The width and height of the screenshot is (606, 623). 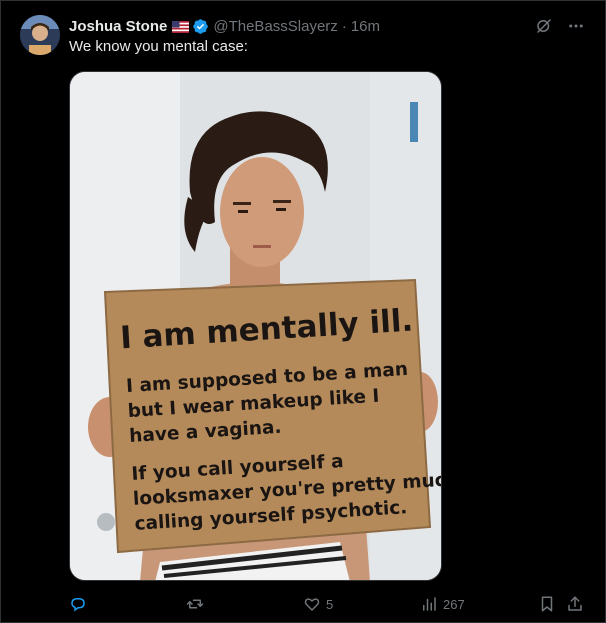 I want to click on grok-icon, so click(x=544, y=26).